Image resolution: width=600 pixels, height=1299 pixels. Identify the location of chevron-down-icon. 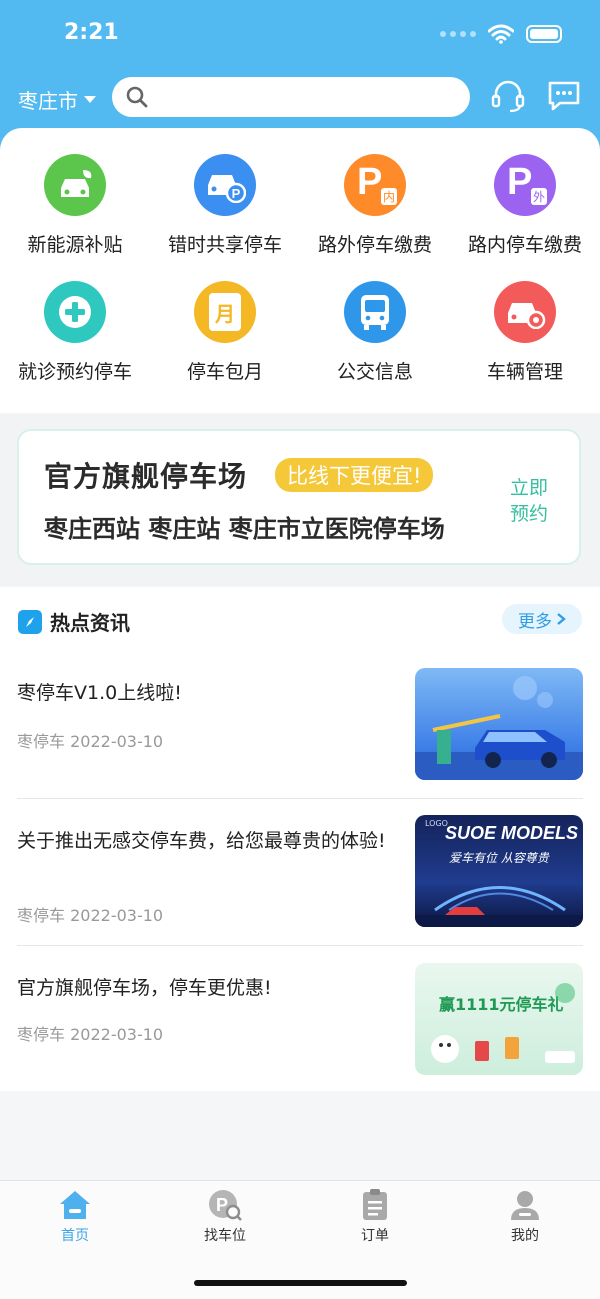
(90, 99).